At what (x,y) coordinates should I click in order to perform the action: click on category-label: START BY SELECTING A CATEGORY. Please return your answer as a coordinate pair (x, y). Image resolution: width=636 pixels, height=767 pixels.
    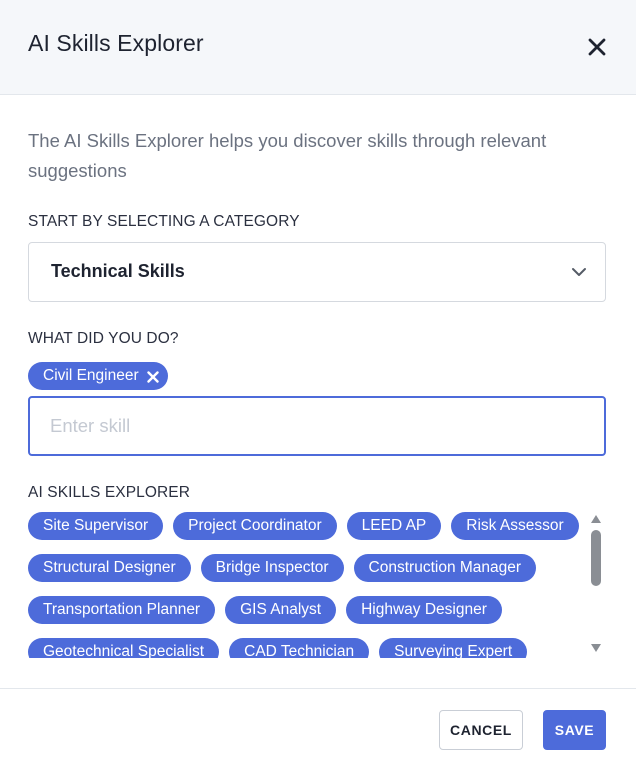
    Looking at the image, I should click on (164, 221).